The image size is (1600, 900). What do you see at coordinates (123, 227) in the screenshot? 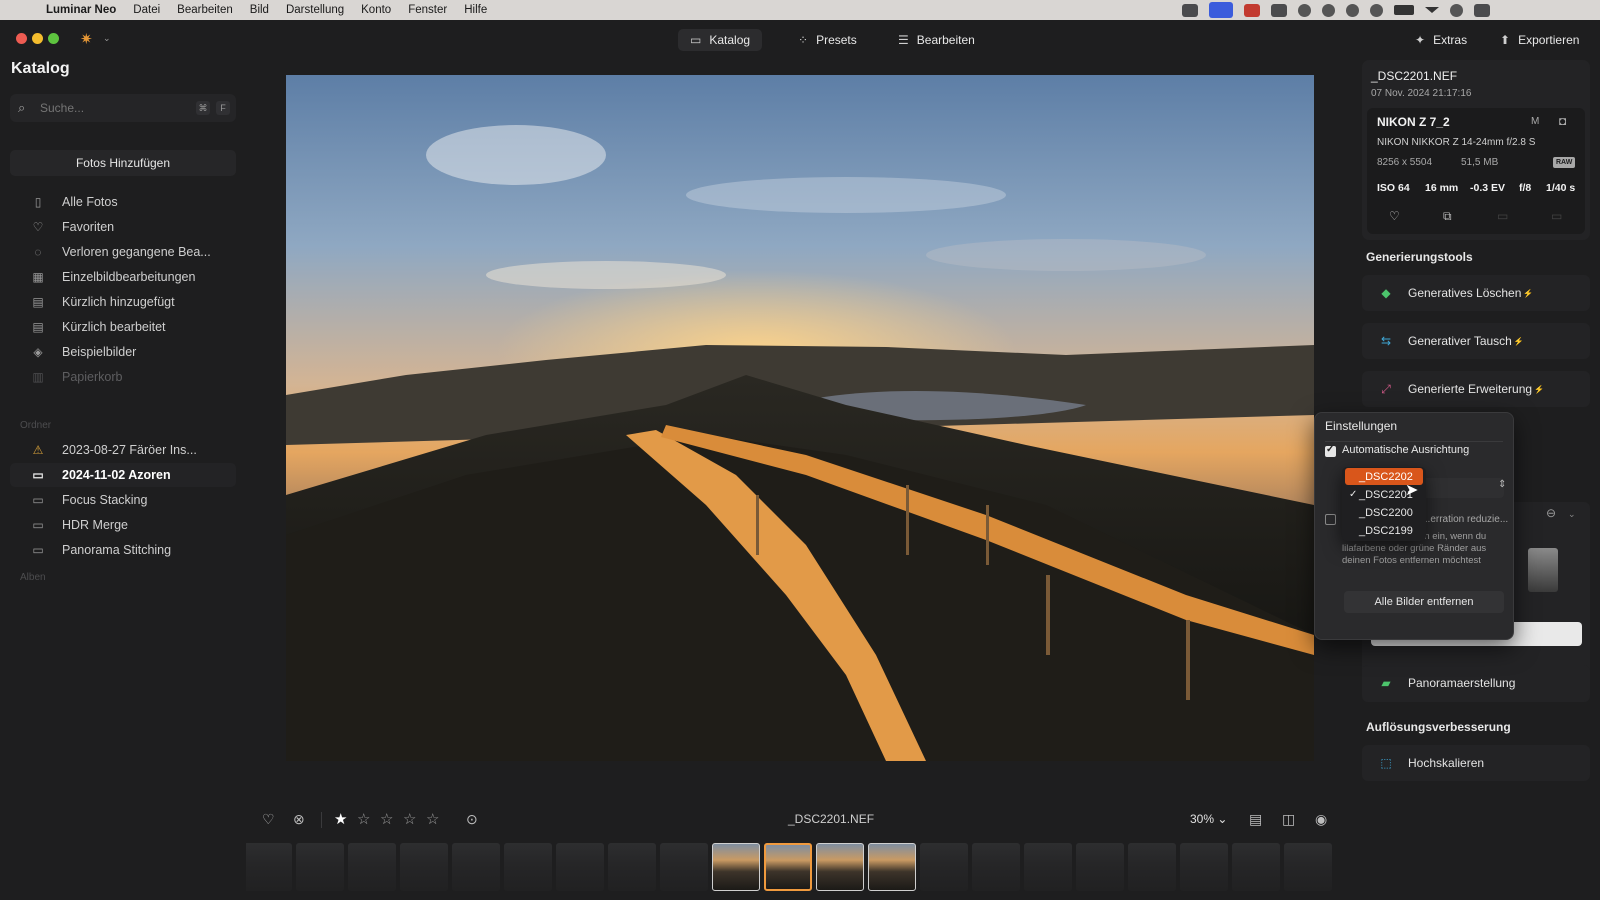
I see `sidebar-item-favoriten: ♡ Favoriten` at bounding box center [123, 227].